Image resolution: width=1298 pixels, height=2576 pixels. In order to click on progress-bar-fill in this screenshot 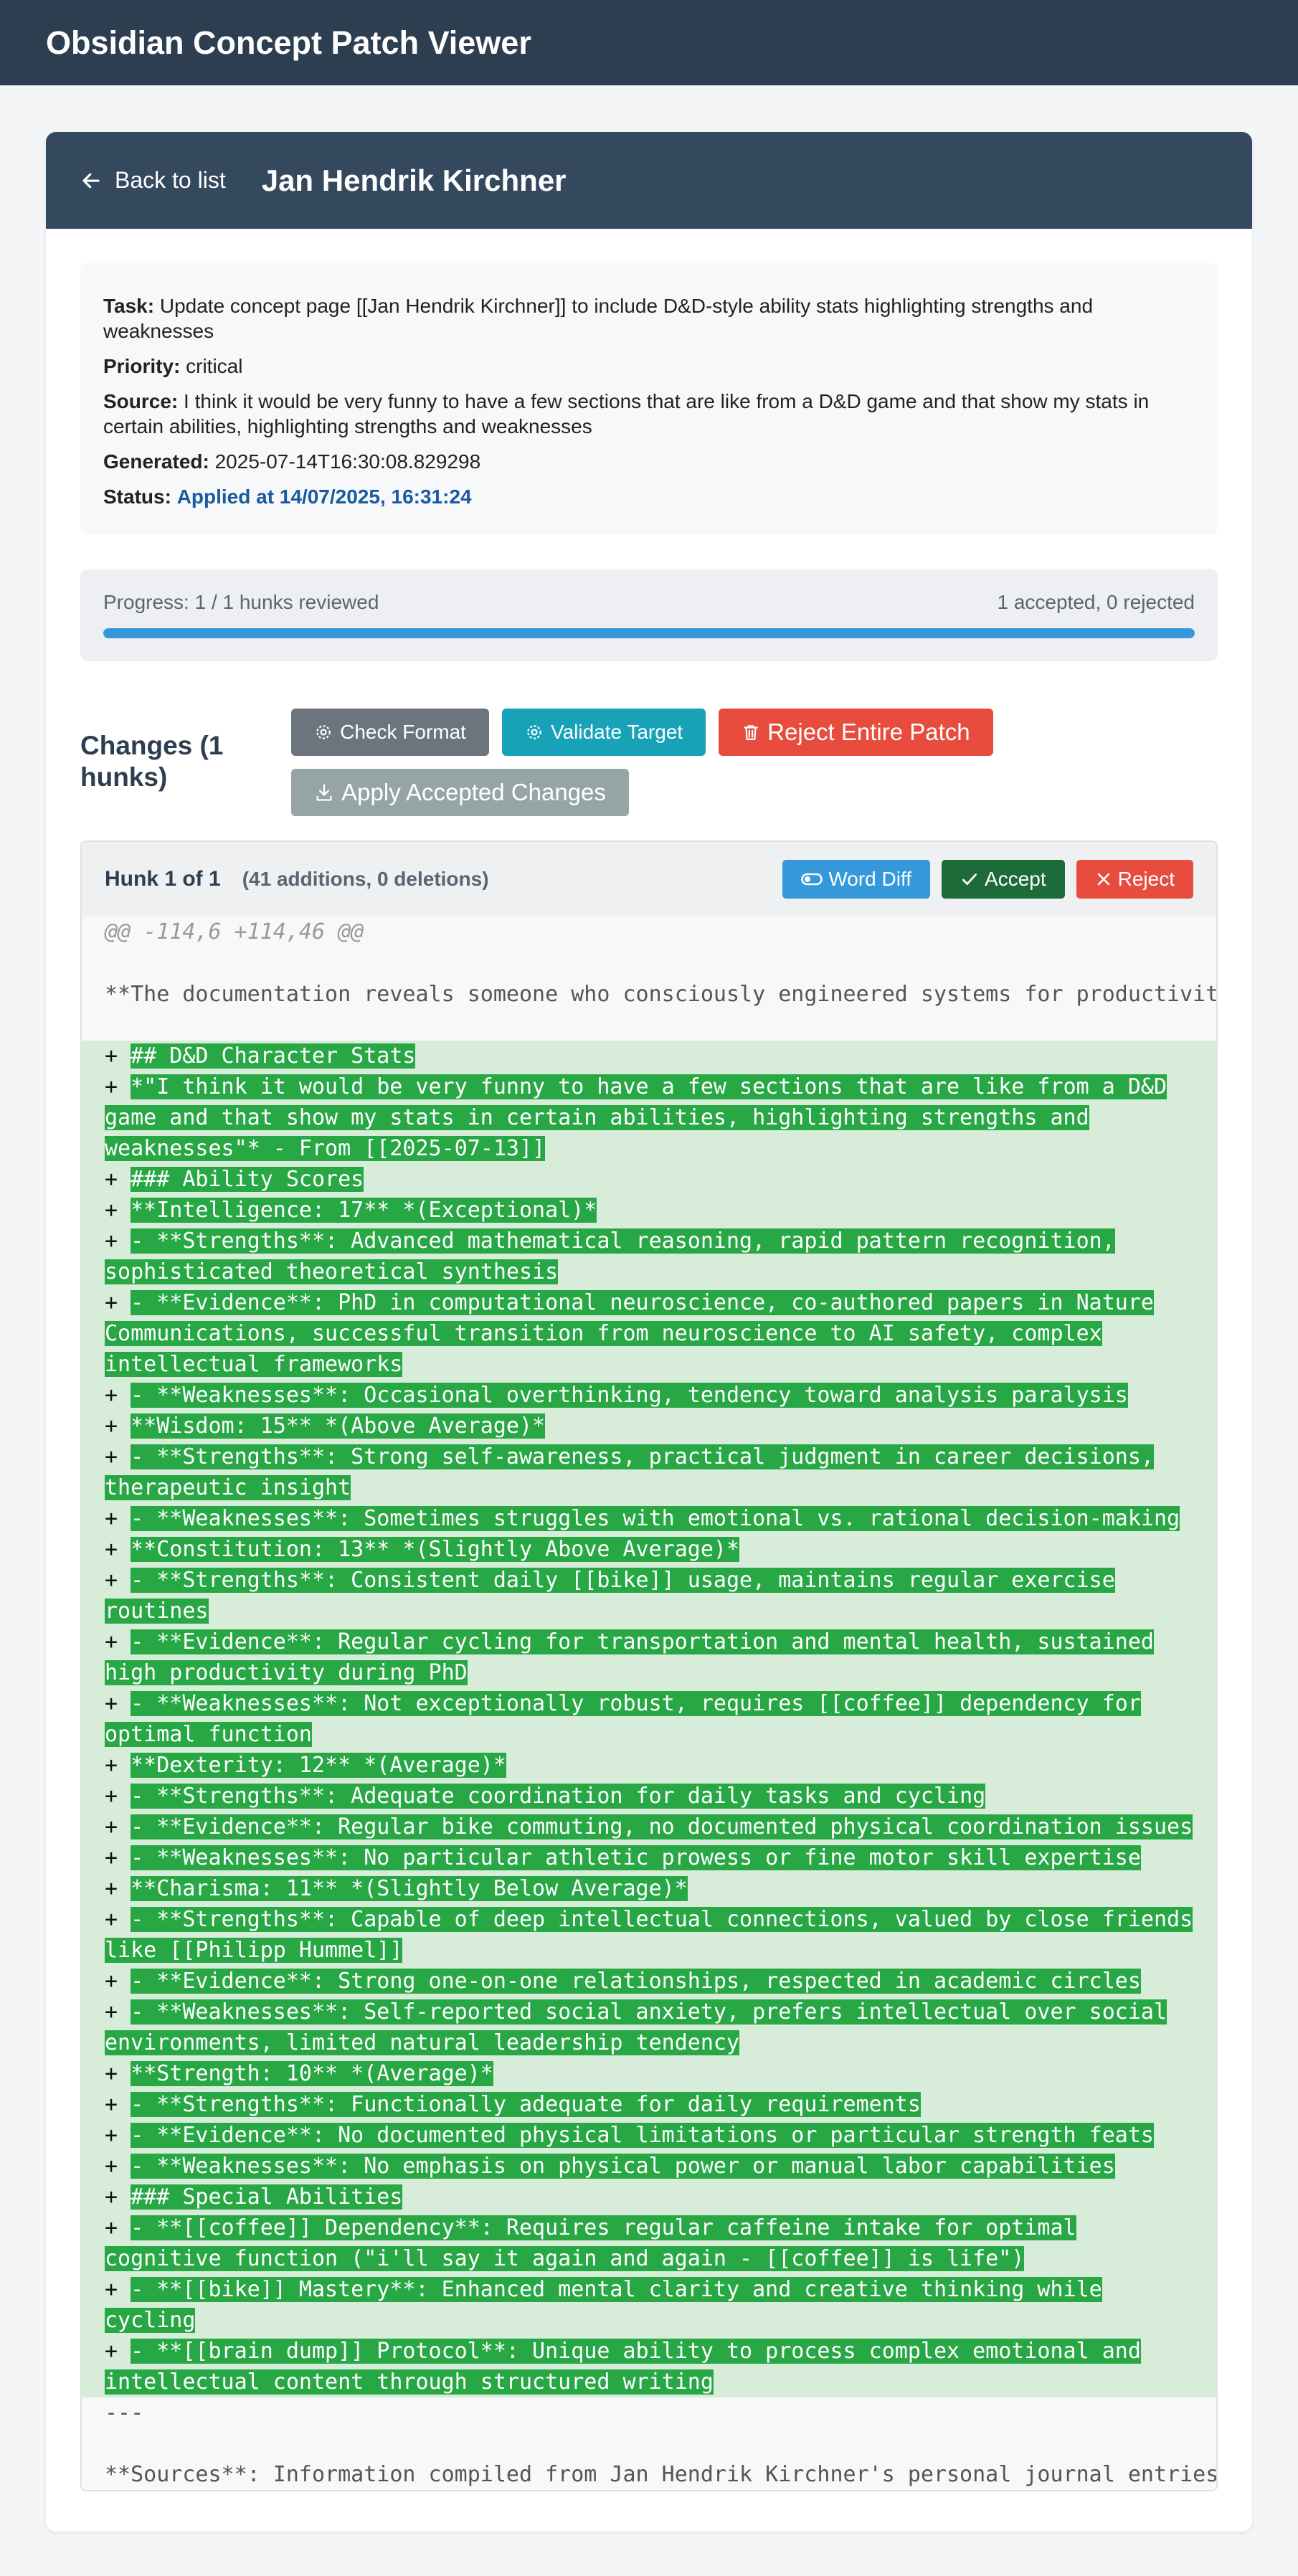, I will do `click(649, 633)`.